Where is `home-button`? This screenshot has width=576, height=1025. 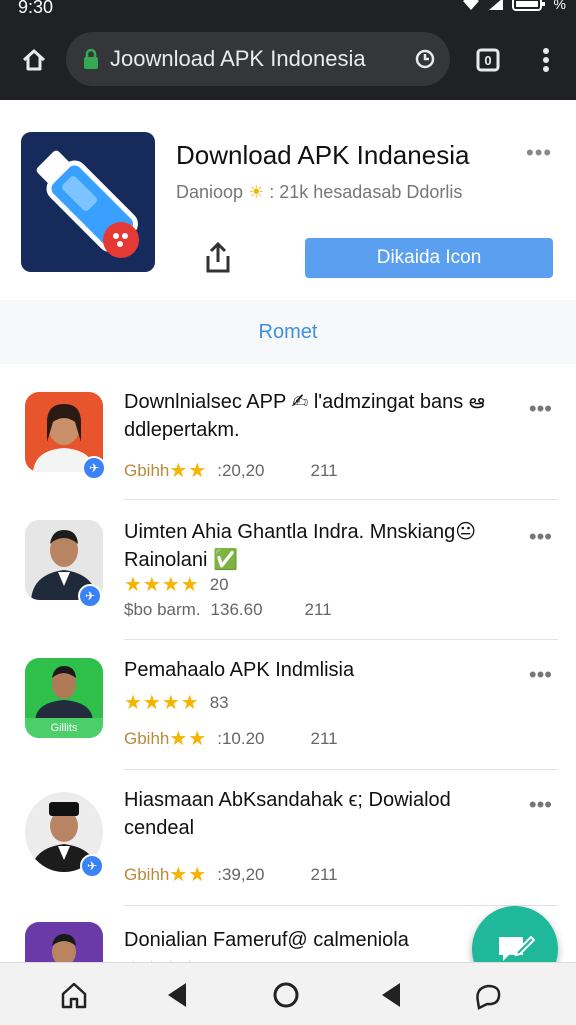 home-button is located at coordinates (34, 60).